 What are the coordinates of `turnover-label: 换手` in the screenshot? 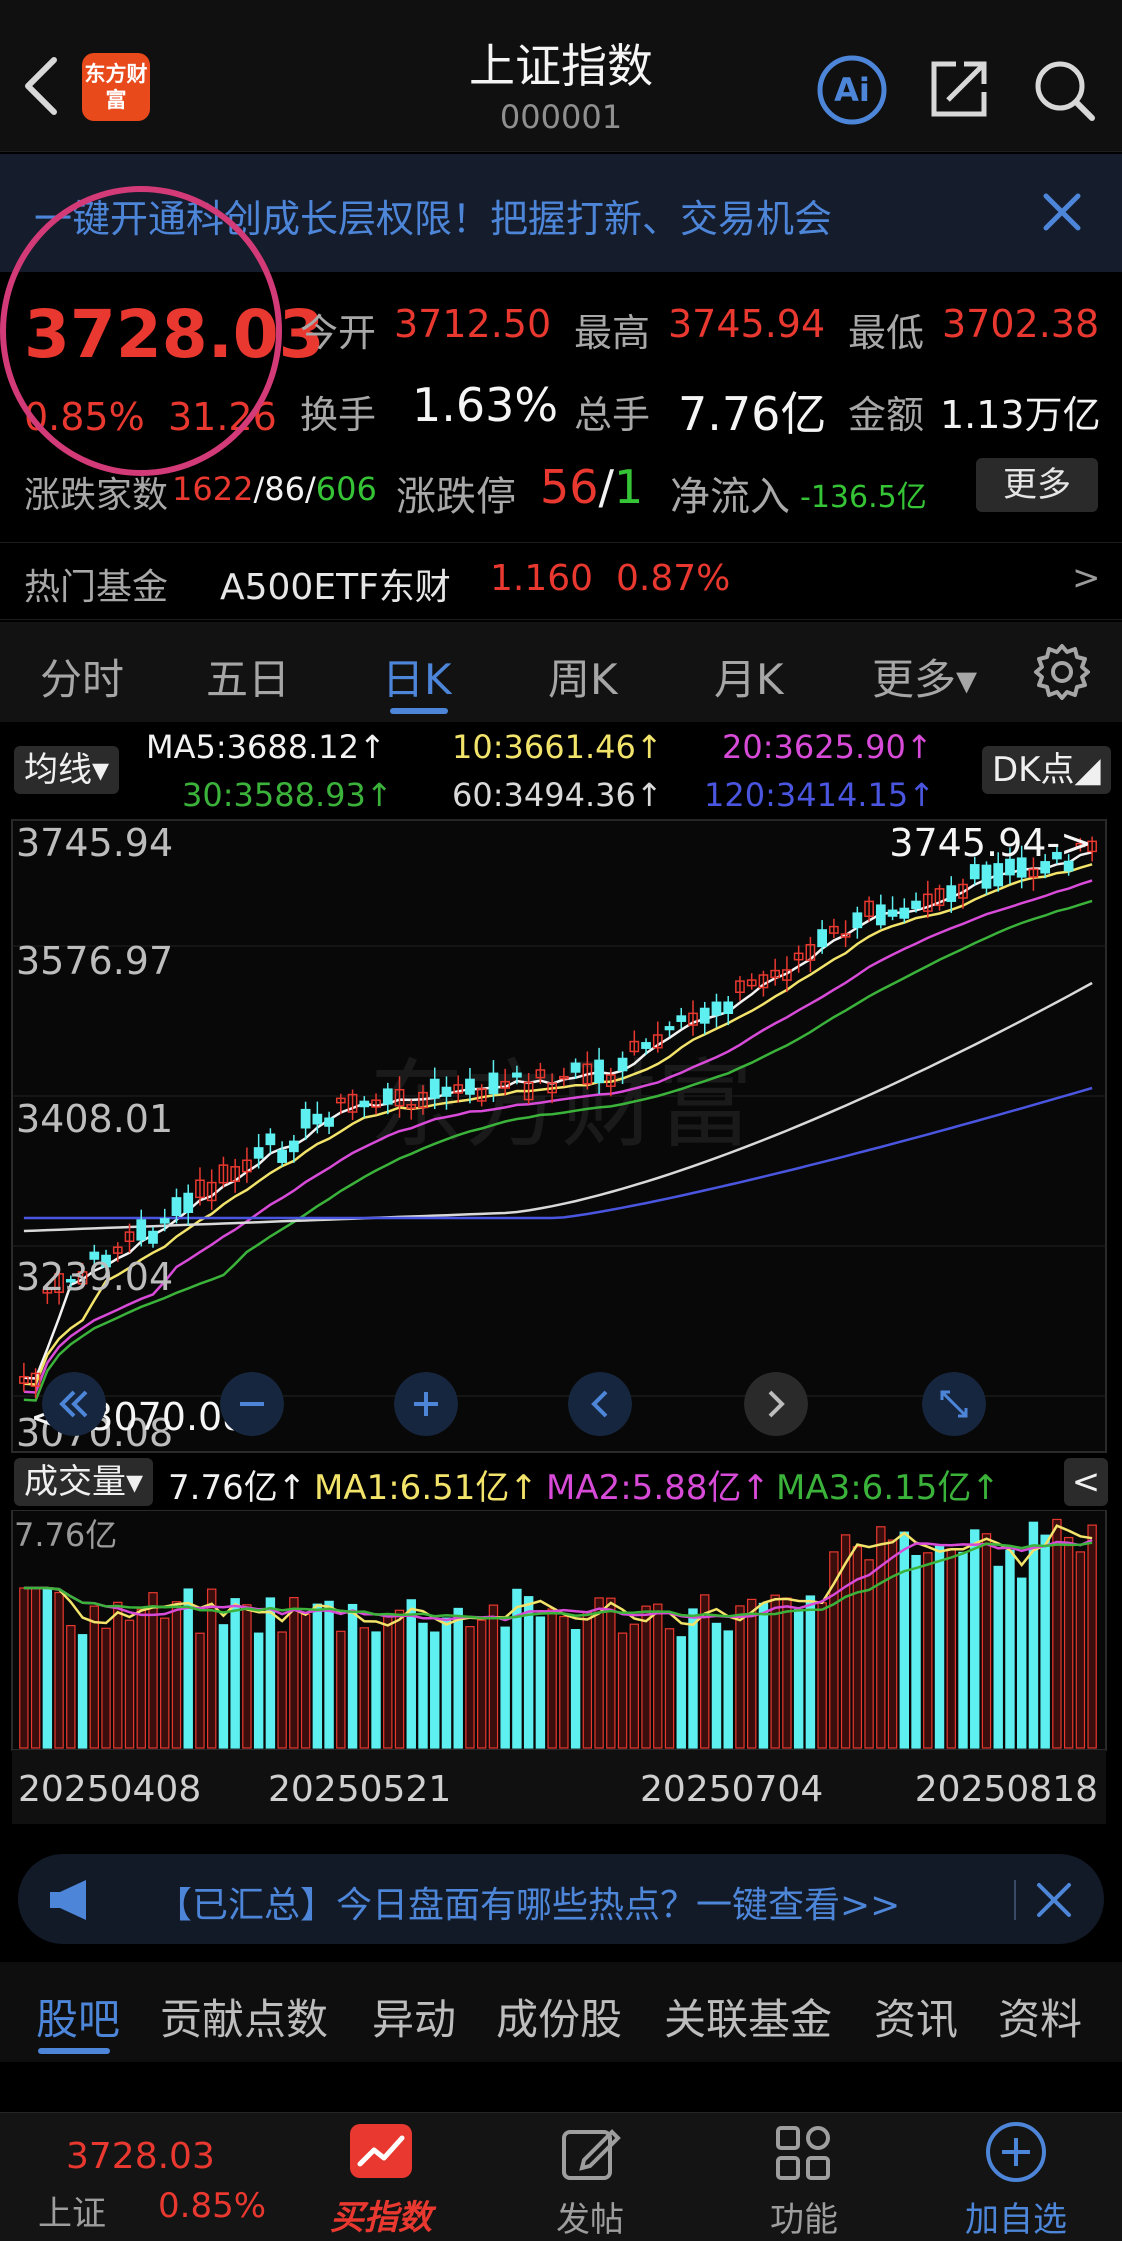 It's located at (338, 415).